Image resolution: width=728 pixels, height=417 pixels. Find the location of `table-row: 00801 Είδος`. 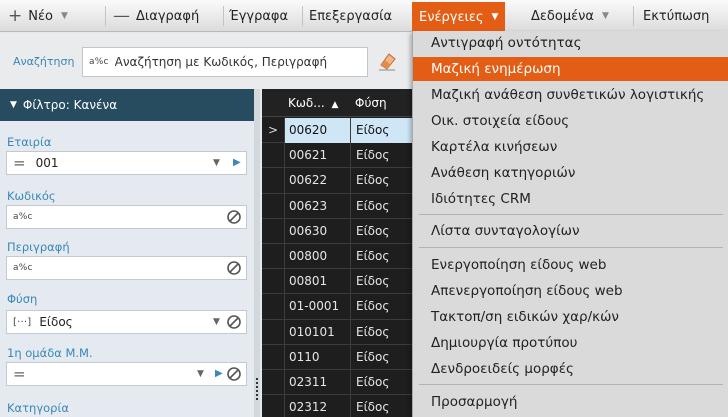

table-row: 00801 Είδος is located at coordinates (342, 282).